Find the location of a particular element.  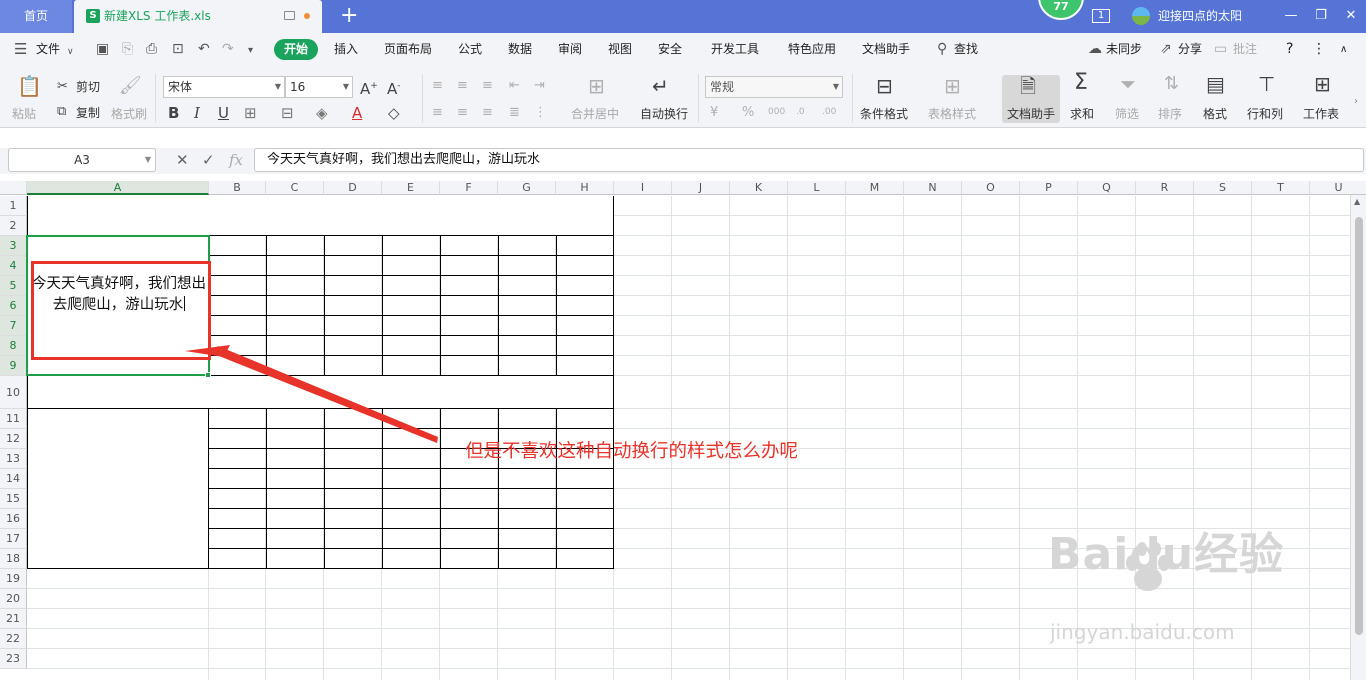

search-button: 查找 is located at coordinates (966, 49).